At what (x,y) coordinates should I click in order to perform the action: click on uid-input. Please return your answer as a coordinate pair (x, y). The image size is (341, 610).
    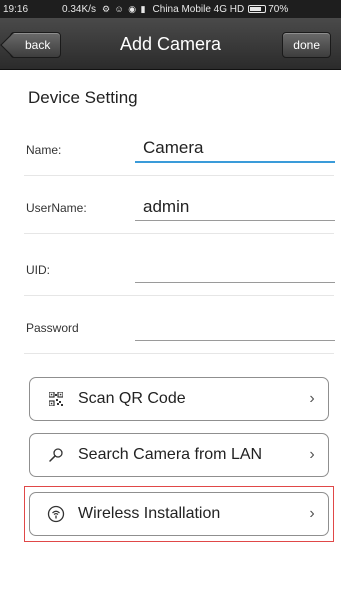
    Looking at the image, I should click on (235, 269).